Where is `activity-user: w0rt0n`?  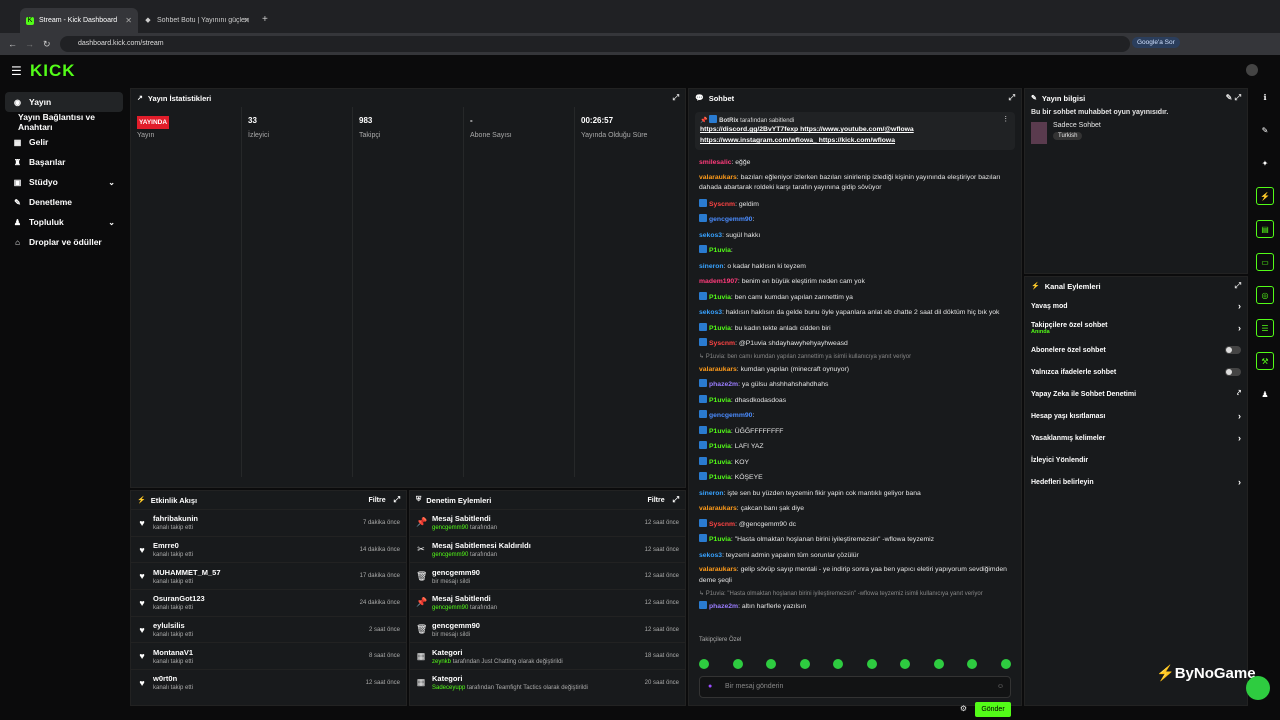
activity-user: w0rt0n is located at coordinates (173, 678).